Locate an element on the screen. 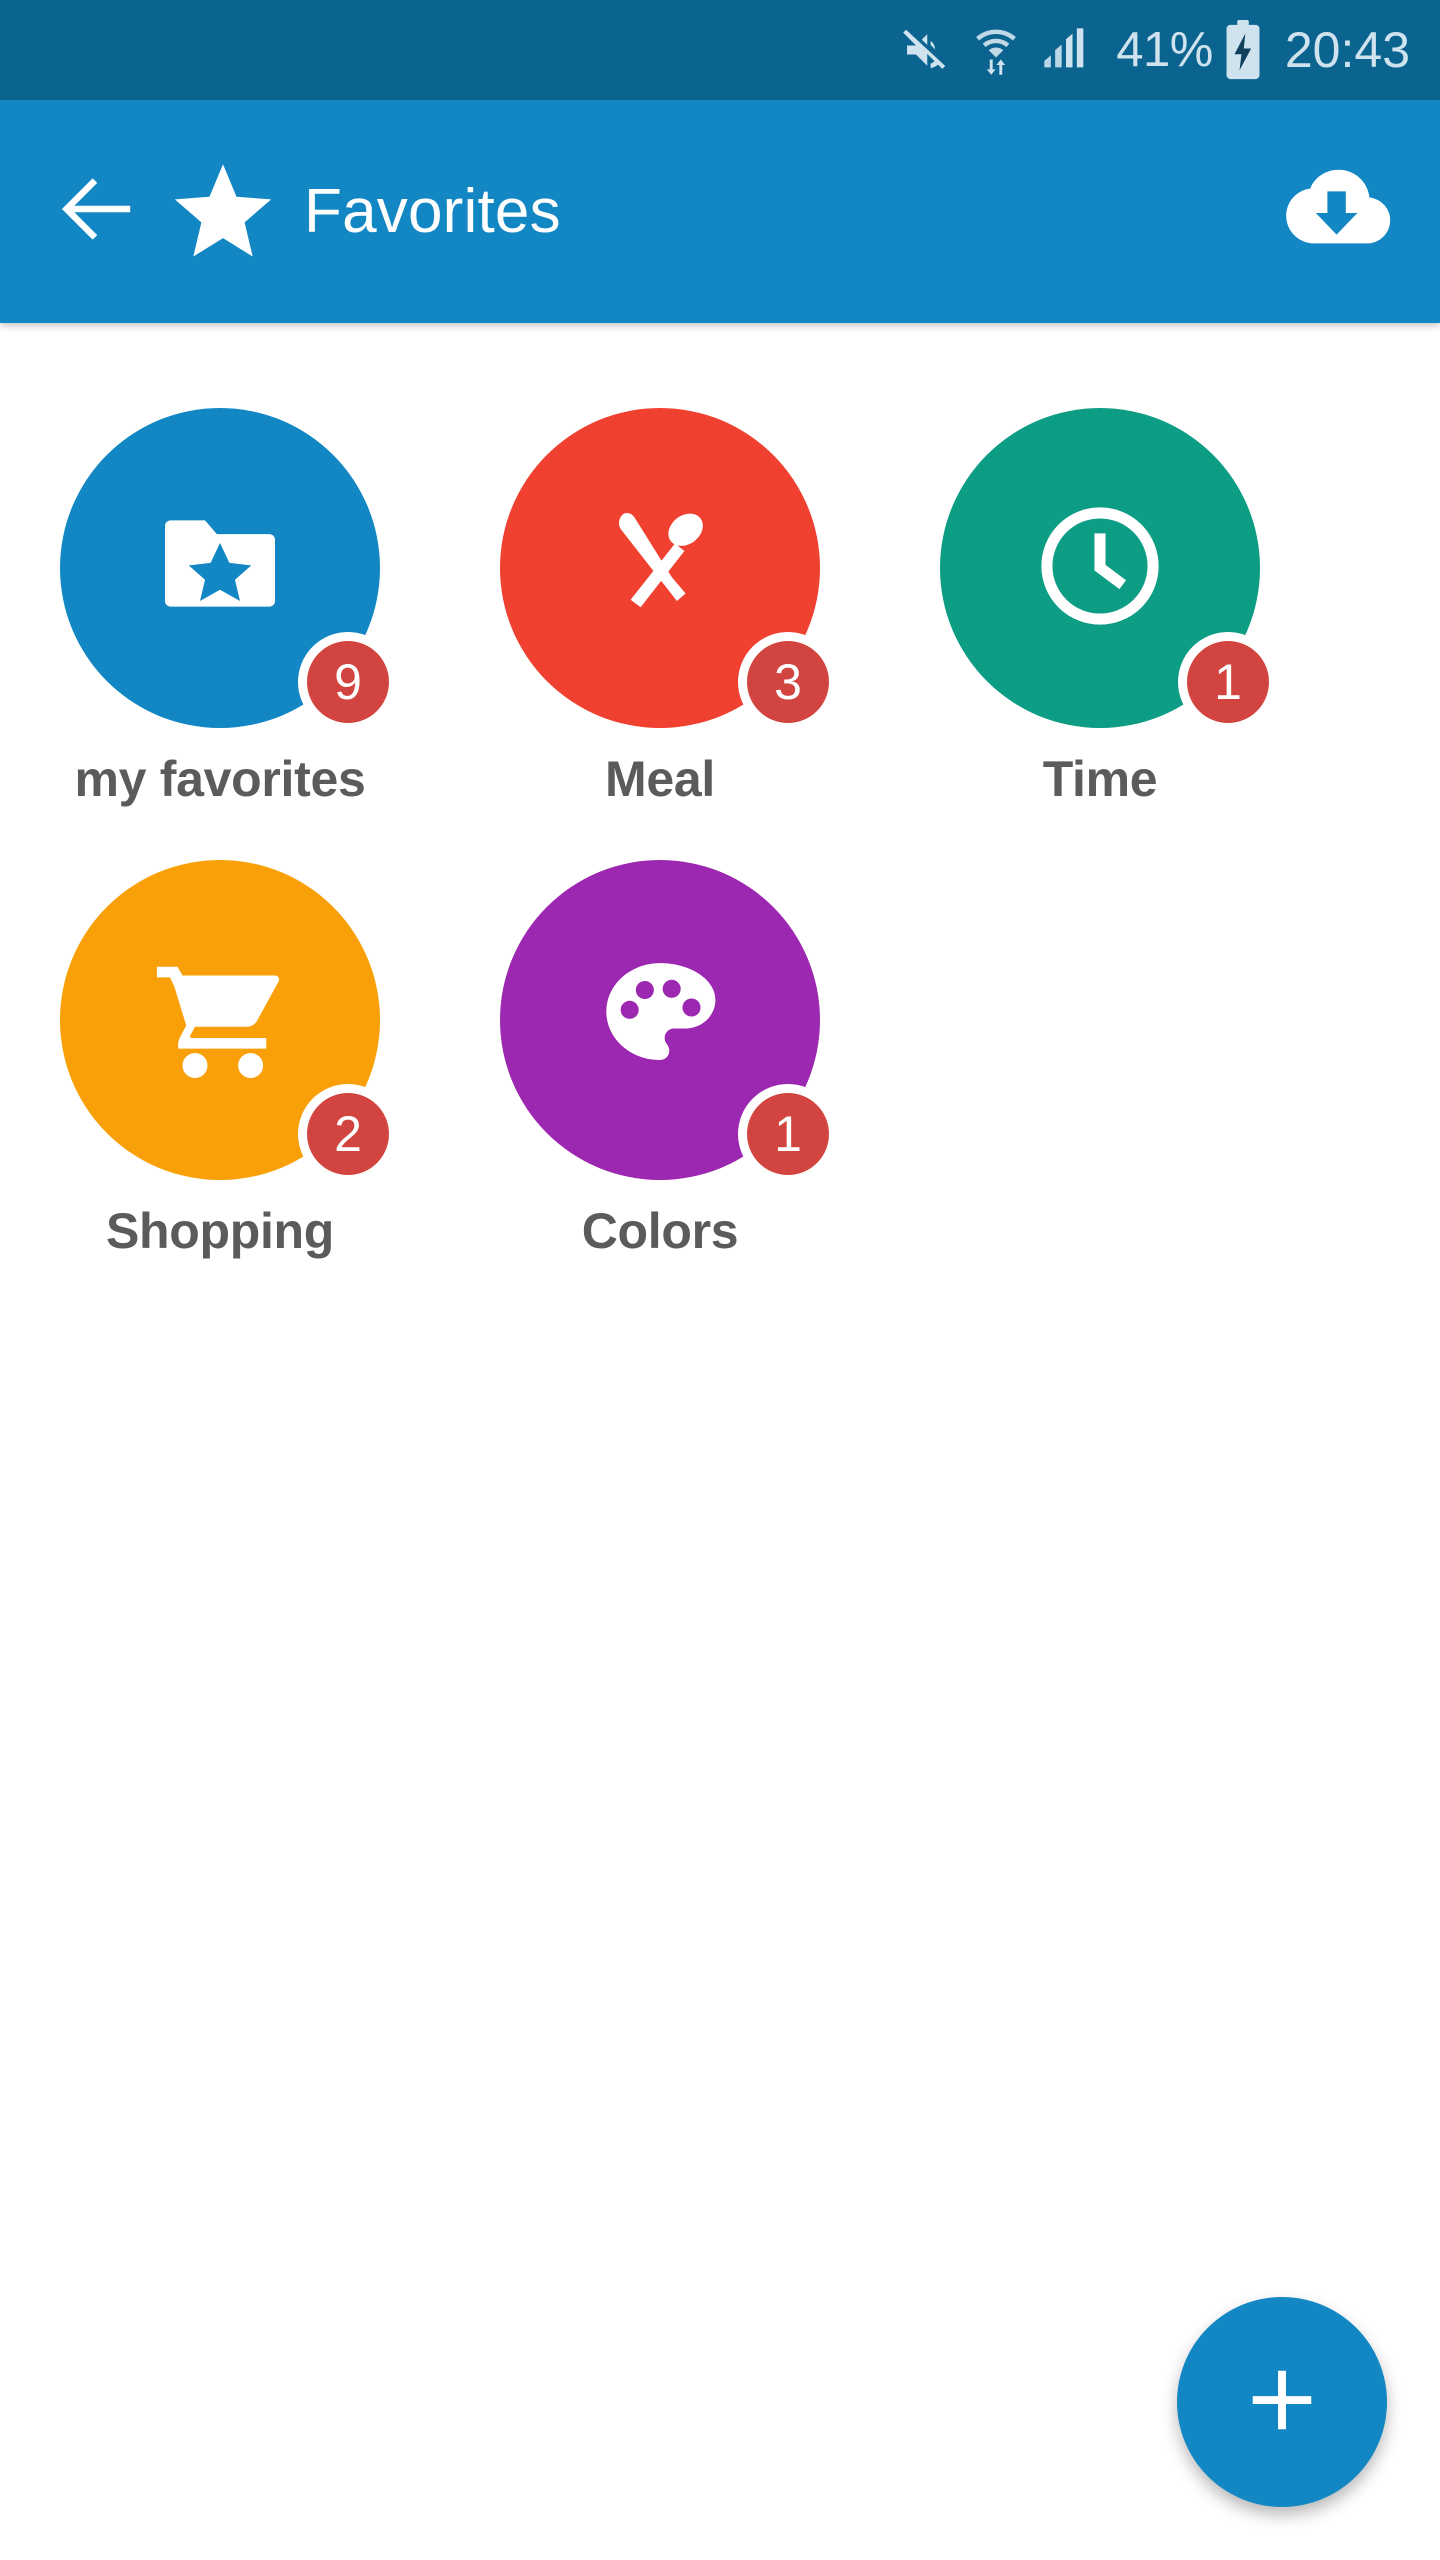 The image size is (1440, 2560). plus-icon is located at coordinates (1282, 2402).